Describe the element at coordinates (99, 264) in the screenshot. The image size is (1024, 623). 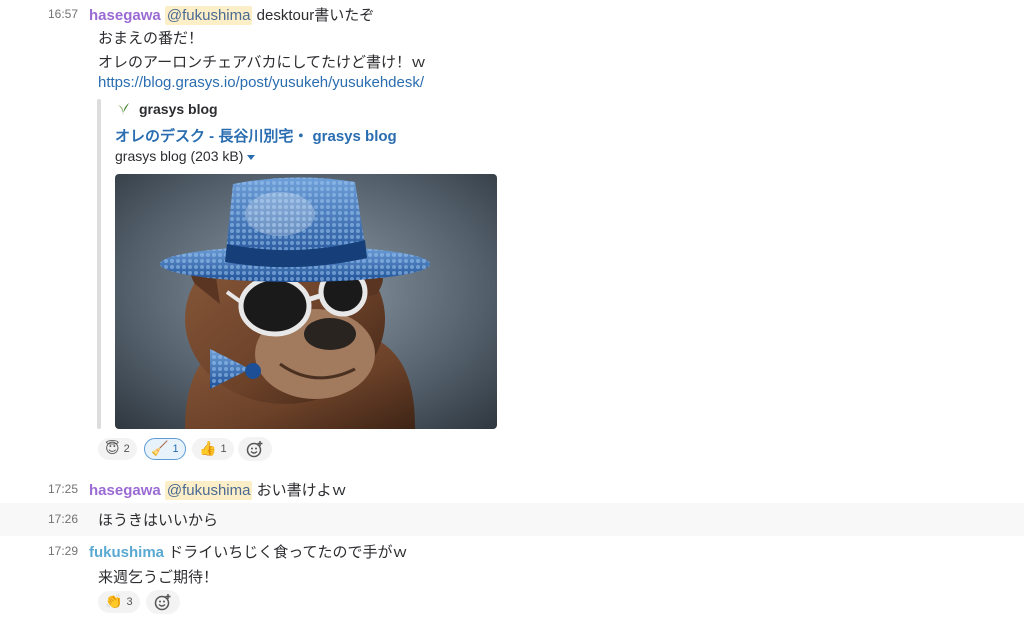
I see `attachment-border` at that location.